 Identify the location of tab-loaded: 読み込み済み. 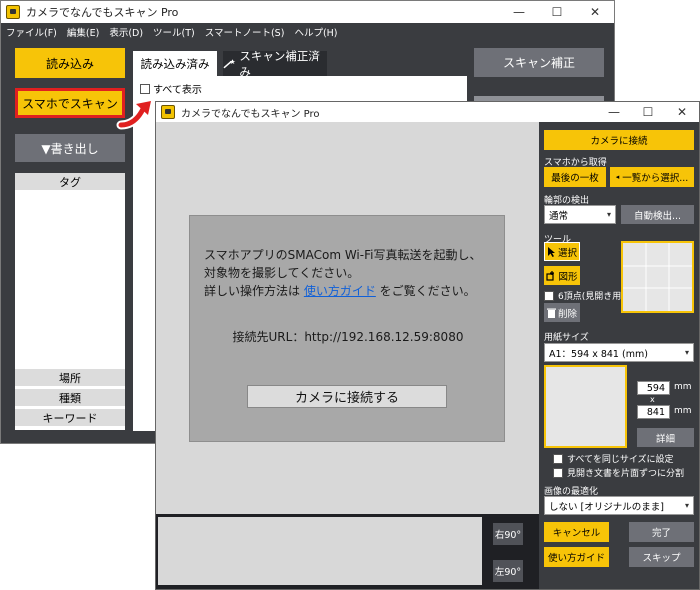
(175, 63).